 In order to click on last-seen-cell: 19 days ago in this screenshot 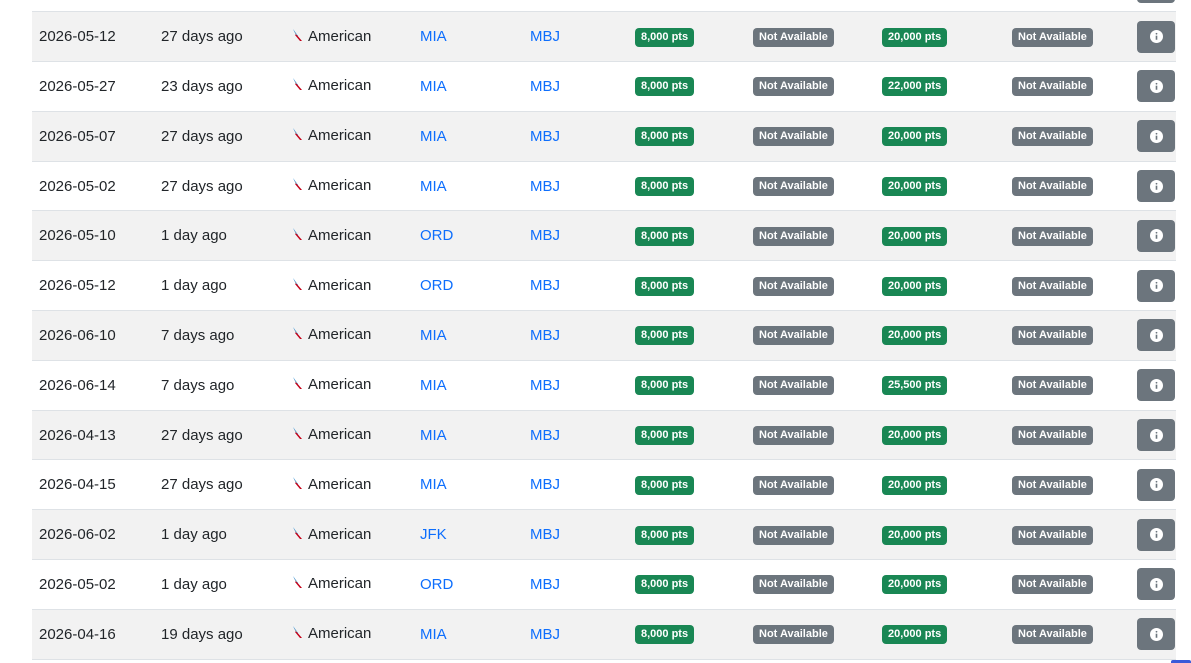, I will do `click(202, 634)`.